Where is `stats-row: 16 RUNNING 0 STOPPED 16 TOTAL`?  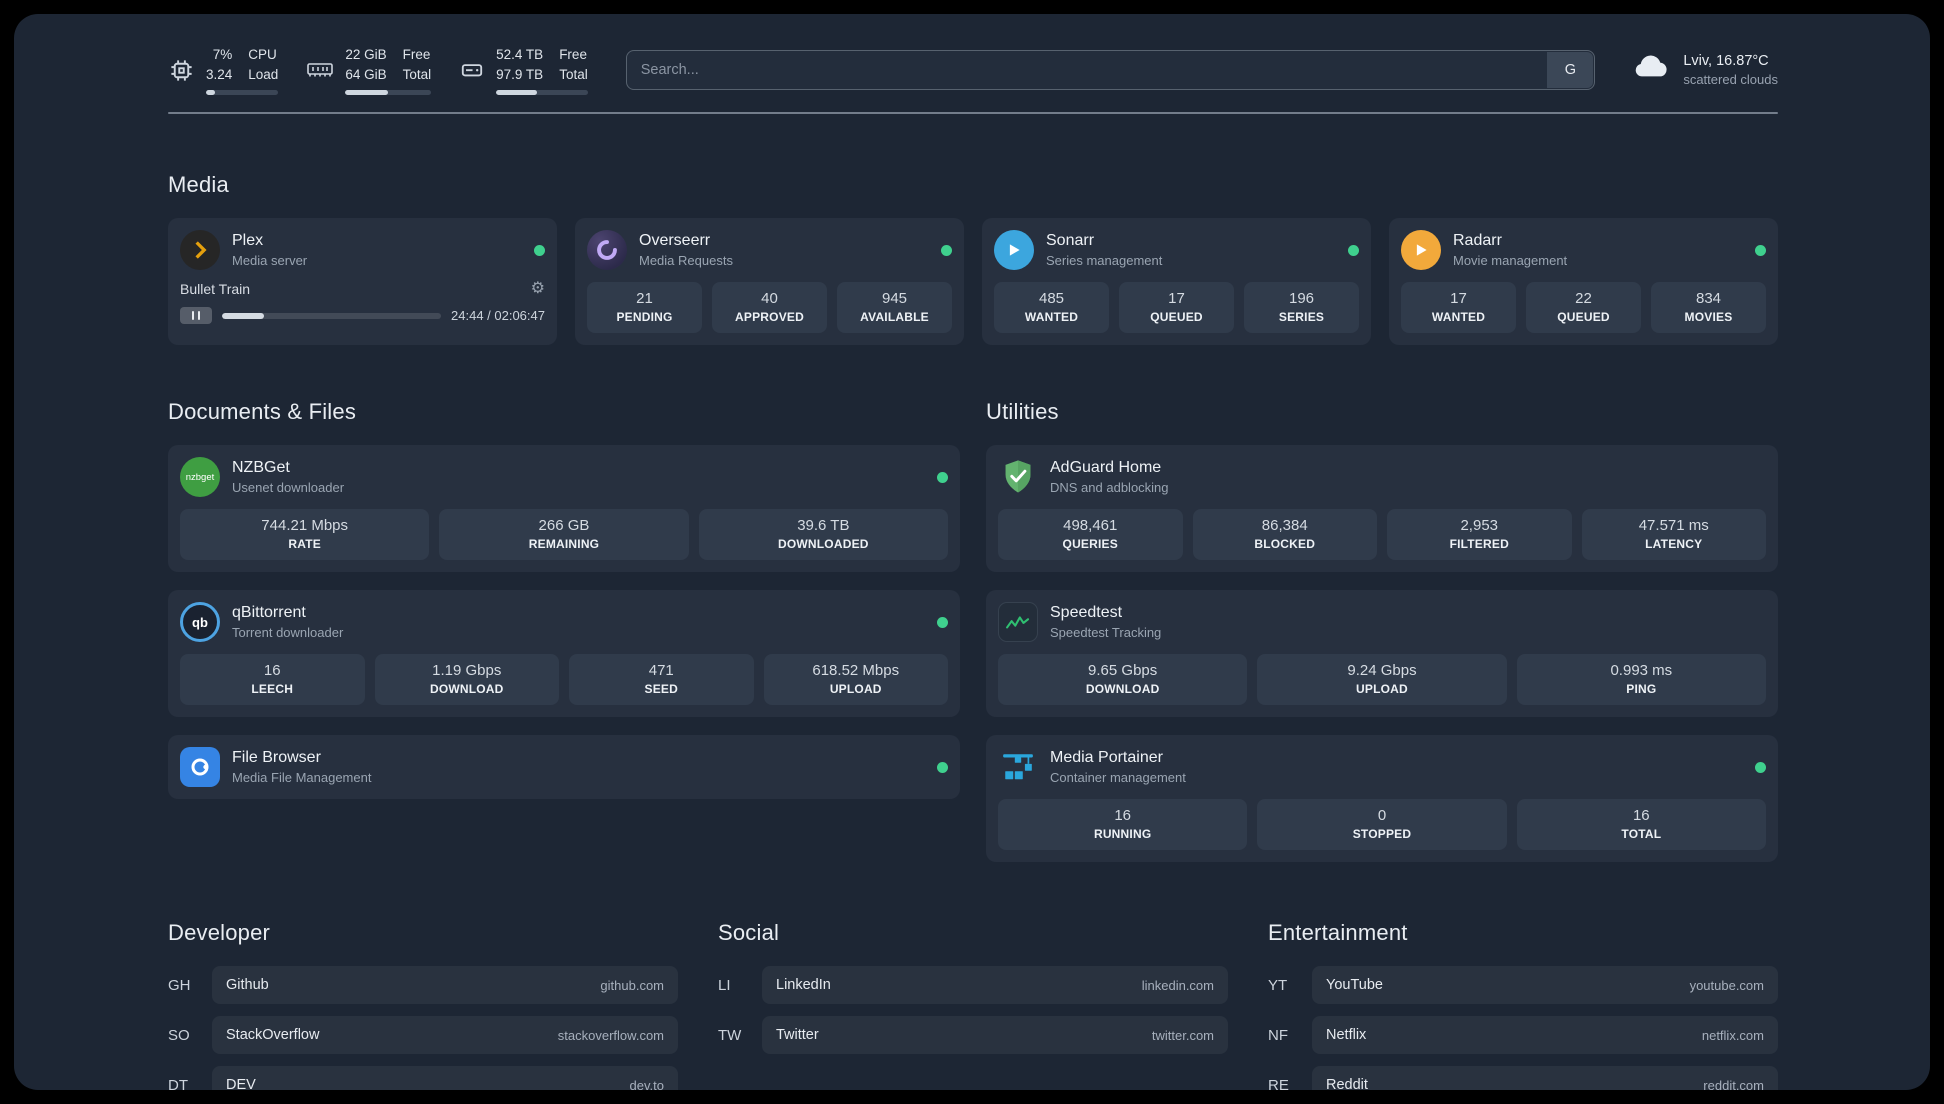
stats-row: 16 RUNNING 0 STOPPED 16 TOTAL is located at coordinates (1382, 824).